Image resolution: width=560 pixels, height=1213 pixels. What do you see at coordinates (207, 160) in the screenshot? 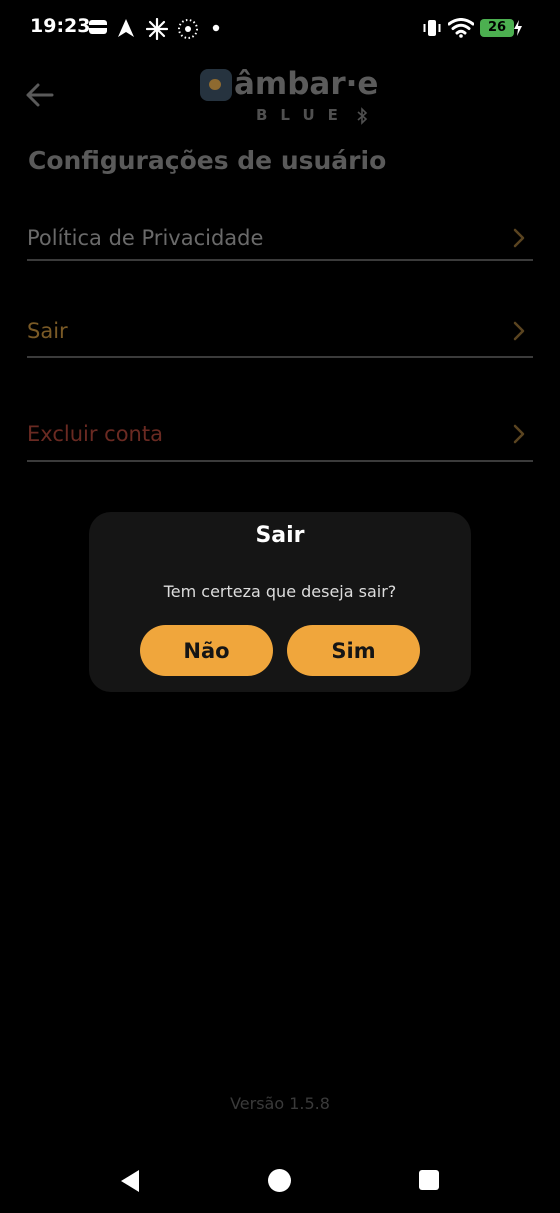
I see `page-title: Configurações de usuário` at bounding box center [207, 160].